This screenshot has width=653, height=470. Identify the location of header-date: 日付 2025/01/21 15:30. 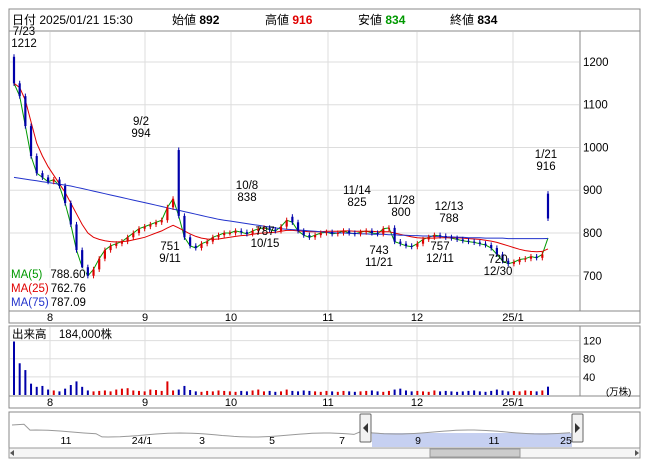
(72, 19).